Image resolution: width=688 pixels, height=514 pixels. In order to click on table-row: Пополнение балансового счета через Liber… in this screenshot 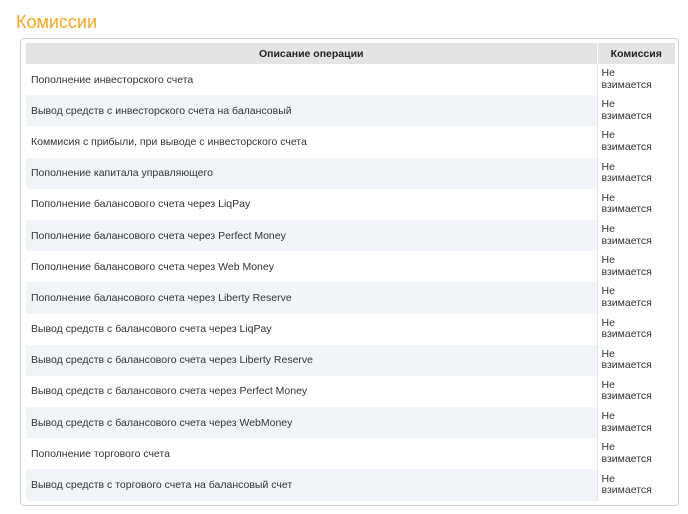, I will do `click(350, 298)`.